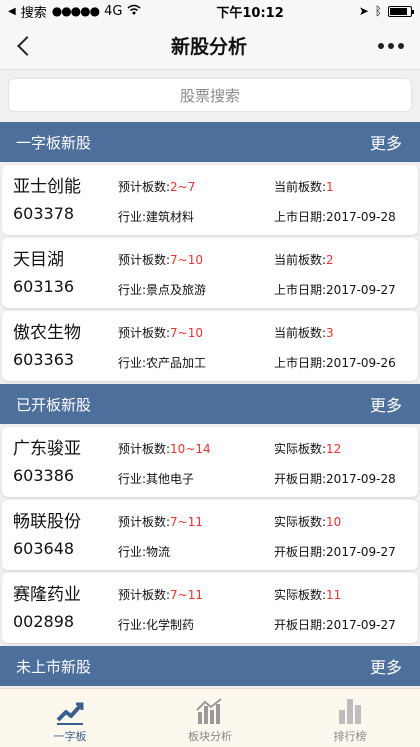  What do you see at coordinates (47, 522) in the screenshot?
I see `stock-name: 畅联股份` at bounding box center [47, 522].